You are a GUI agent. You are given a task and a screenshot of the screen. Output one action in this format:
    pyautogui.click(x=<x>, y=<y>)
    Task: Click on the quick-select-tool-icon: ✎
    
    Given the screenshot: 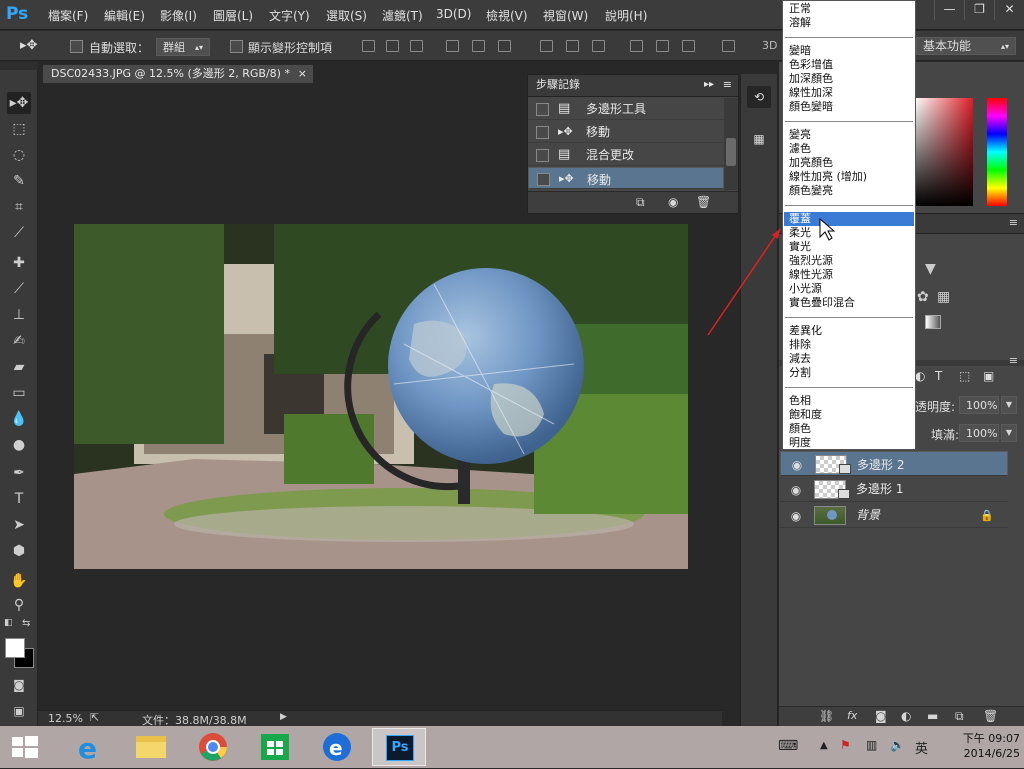 What is the action you would take?
    pyautogui.click(x=19, y=181)
    